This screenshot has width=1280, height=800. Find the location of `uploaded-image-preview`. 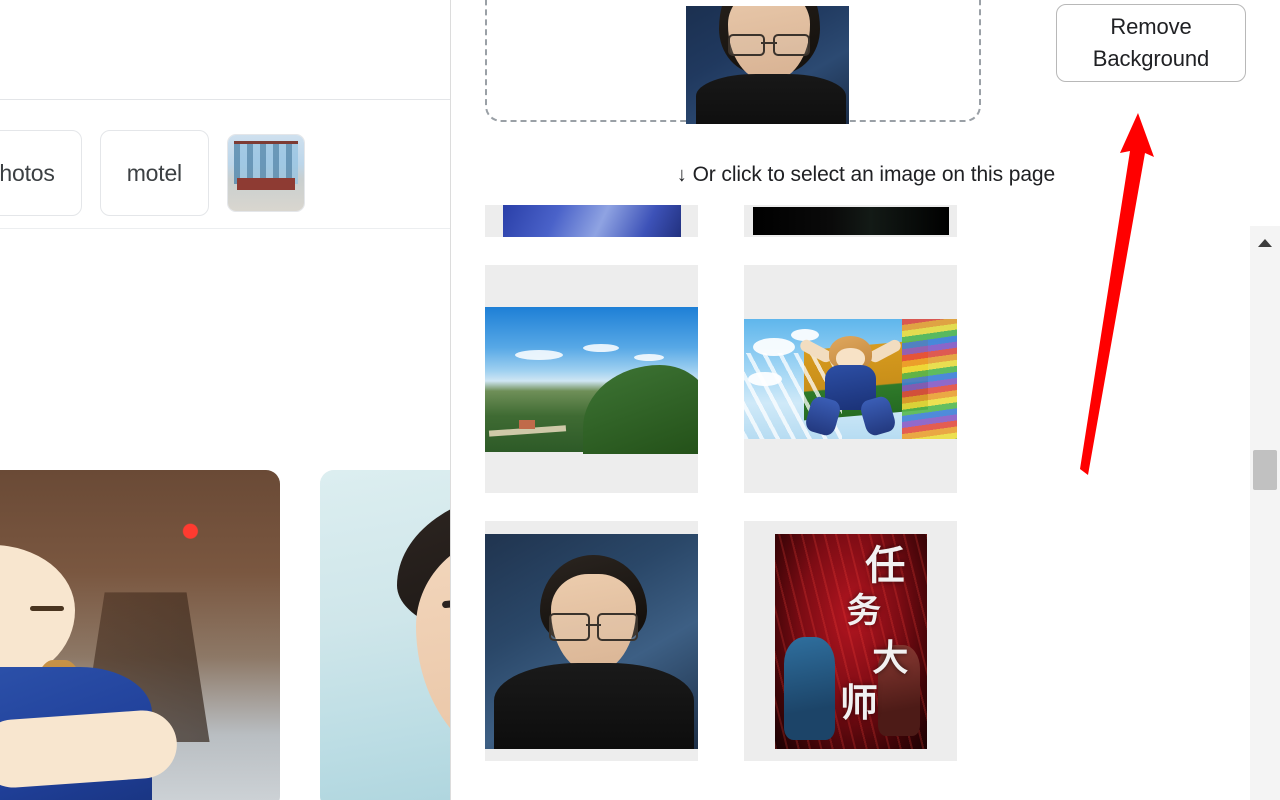

uploaded-image-preview is located at coordinates (767, 65).